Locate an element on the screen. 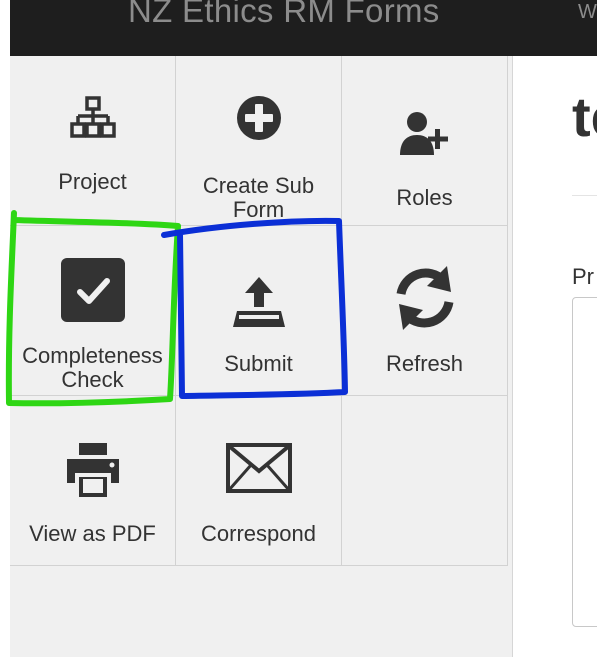 Image resolution: width=597 pixels, height=657 pixels. refresh-icon is located at coordinates (424, 298).